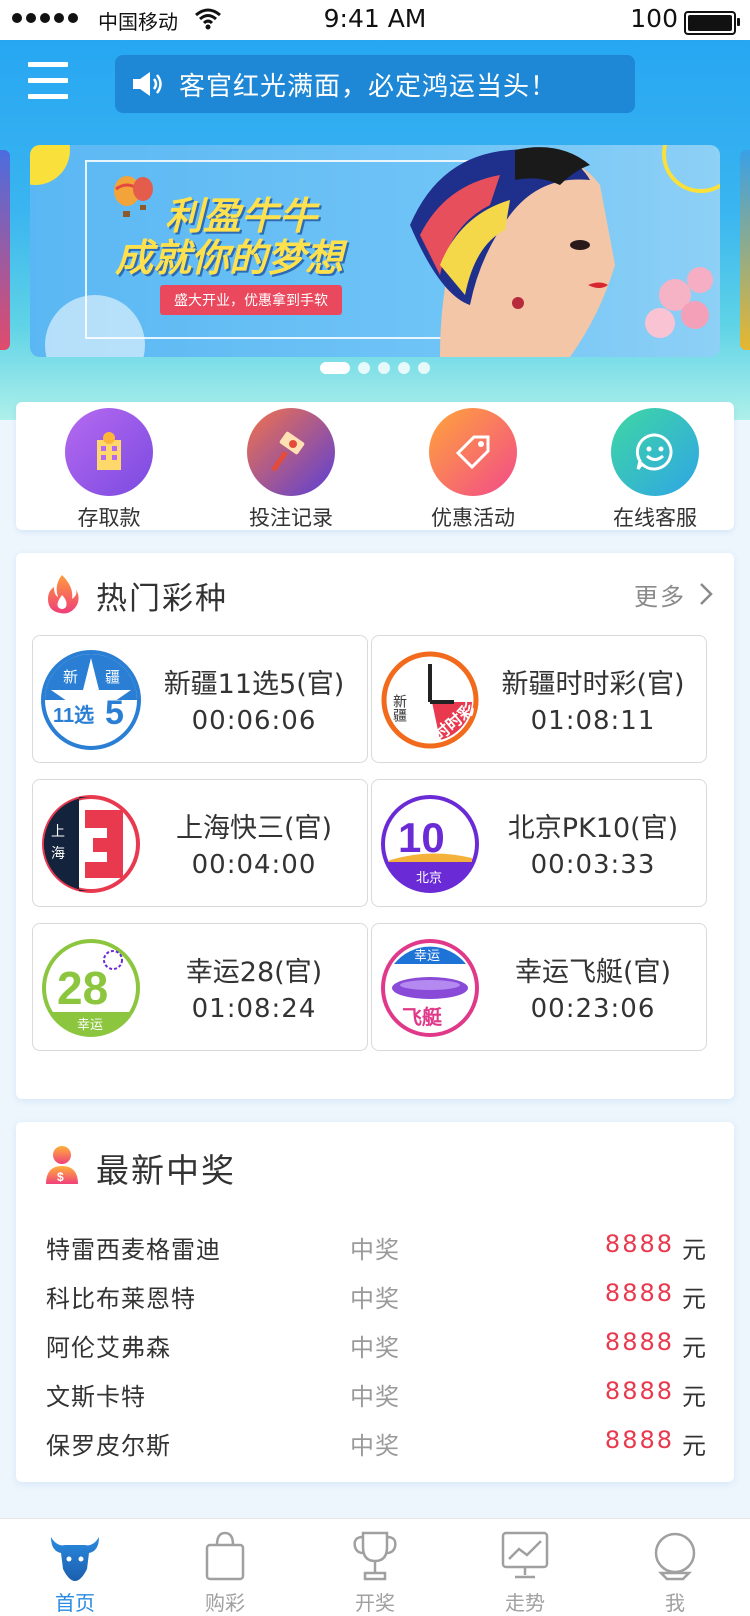 The height and width of the screenshot is (1616, 750). I want to click on logo-text: 10, so click(421, 837).